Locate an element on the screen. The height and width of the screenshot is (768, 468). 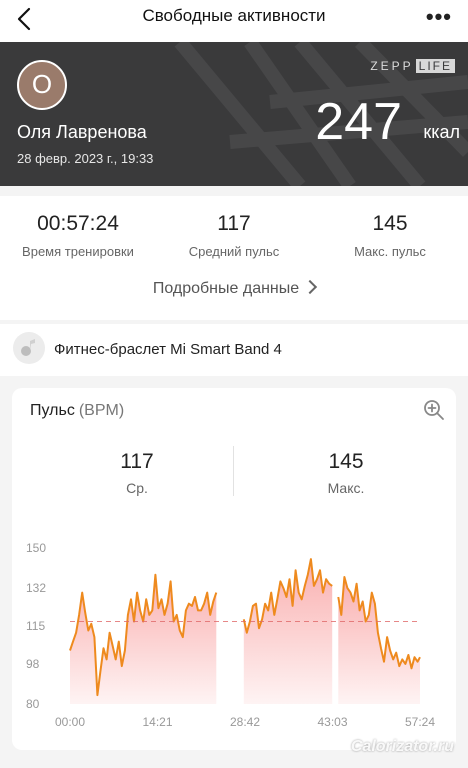
stat-label: Макс. пульс is located at coordinates (390, 251).